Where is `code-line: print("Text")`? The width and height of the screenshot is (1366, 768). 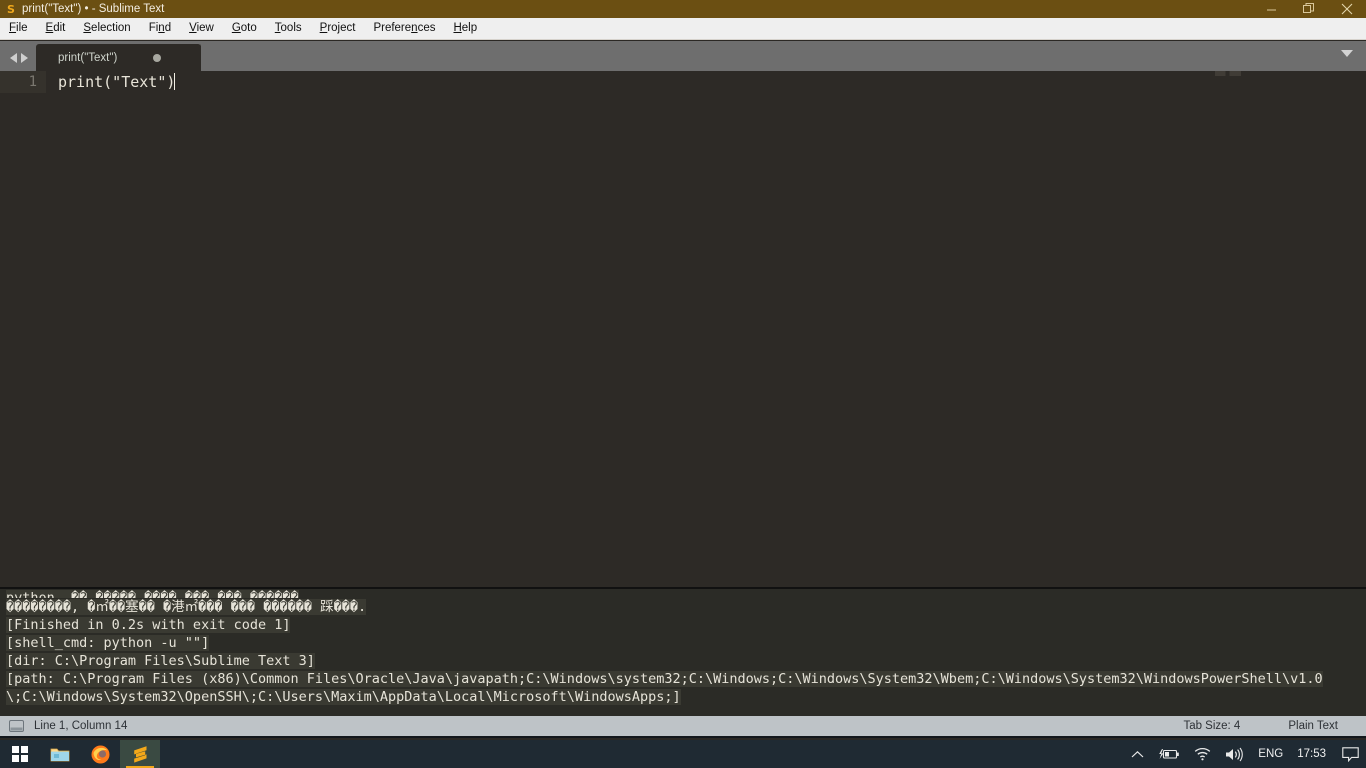 code-line: print("Text") is located at coordinates (111, 82).